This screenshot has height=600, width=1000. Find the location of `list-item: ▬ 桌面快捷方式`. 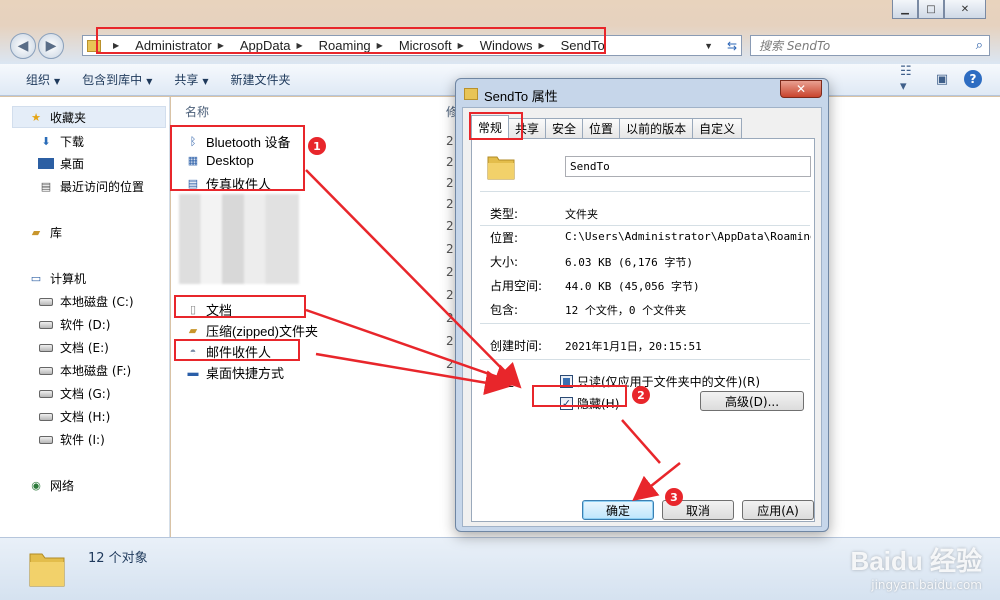

list-item: ▬ 桌面快捷方式 is located at coordinates (235, 372).